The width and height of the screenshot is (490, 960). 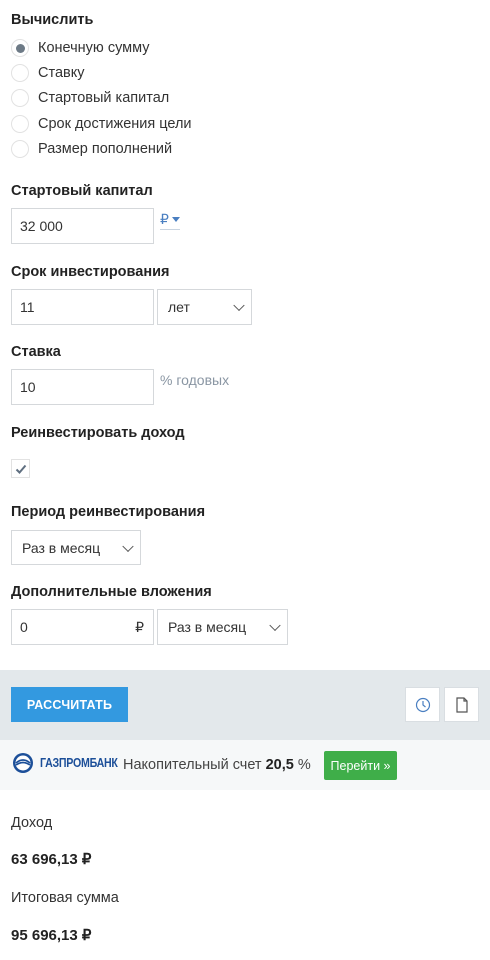 I want to click on currency-label: ₽, so click(x=164, y=219).